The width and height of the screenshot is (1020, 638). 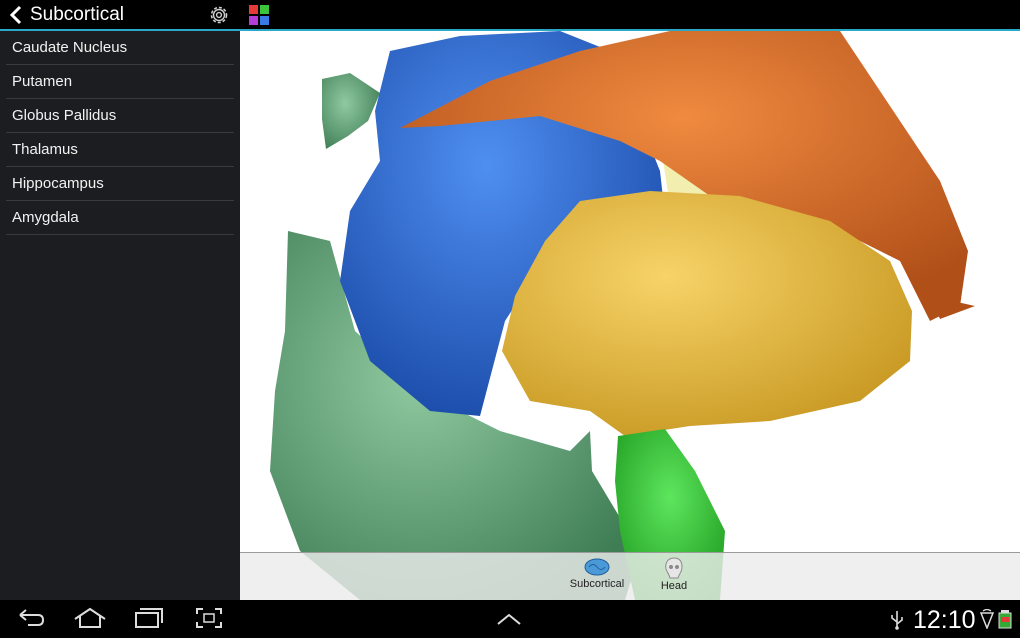 I want to click on list-item-globus-pallidus: Globus Pallidus, so click(x=120, y=116).